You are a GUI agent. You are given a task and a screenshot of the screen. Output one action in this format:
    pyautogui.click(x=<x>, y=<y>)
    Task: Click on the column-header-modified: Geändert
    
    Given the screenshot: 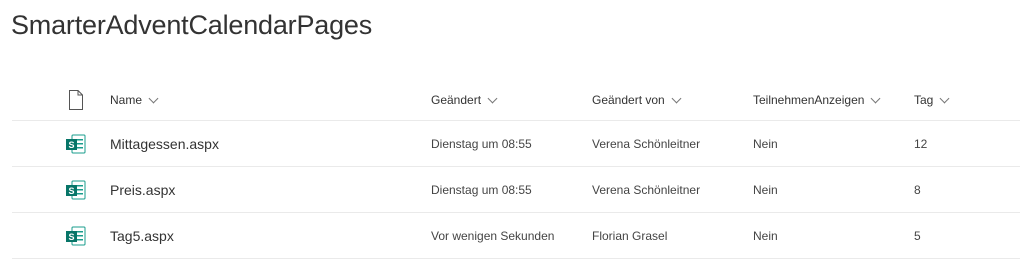 What is the action you would take?
    pyautogui.click(x=464, y=100)
    